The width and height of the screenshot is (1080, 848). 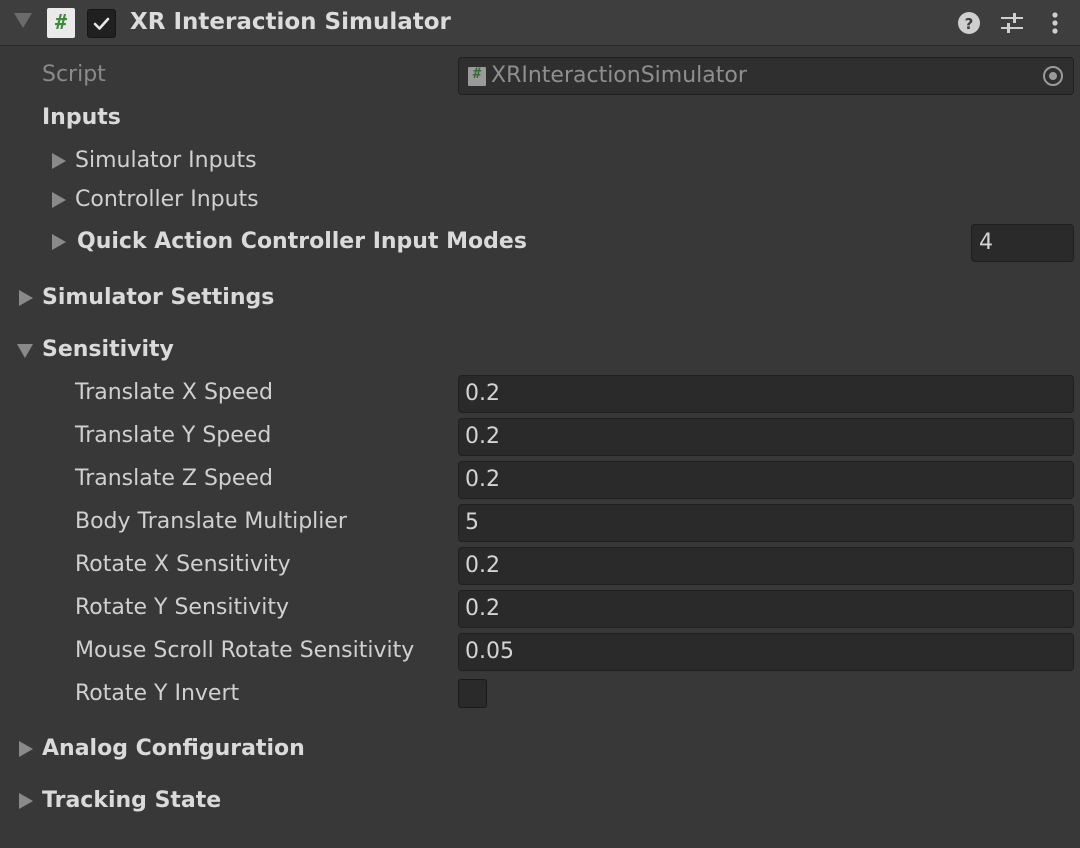 What do you see at coordinates (540, 801) in the screenshot?
I see `tracking-state-foldout: Tracking State` at bounding box center [540, 801].